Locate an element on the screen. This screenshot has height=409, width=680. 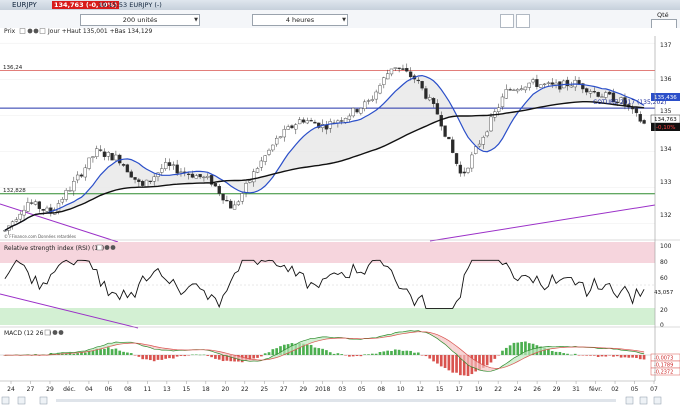
expand-icon is located at coordinates (42, 31).